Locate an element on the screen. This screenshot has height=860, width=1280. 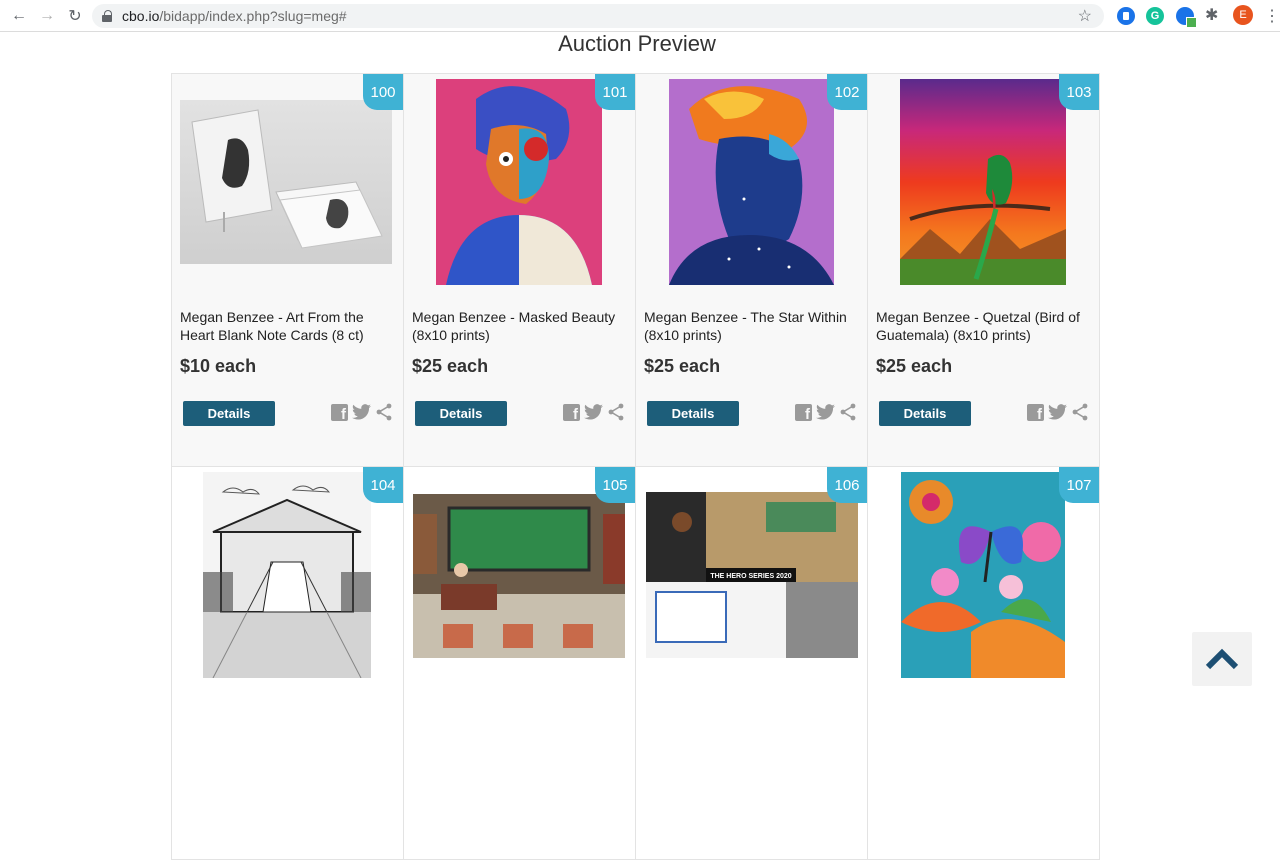
item-image-quetzal is located at coordinates (983, 182).